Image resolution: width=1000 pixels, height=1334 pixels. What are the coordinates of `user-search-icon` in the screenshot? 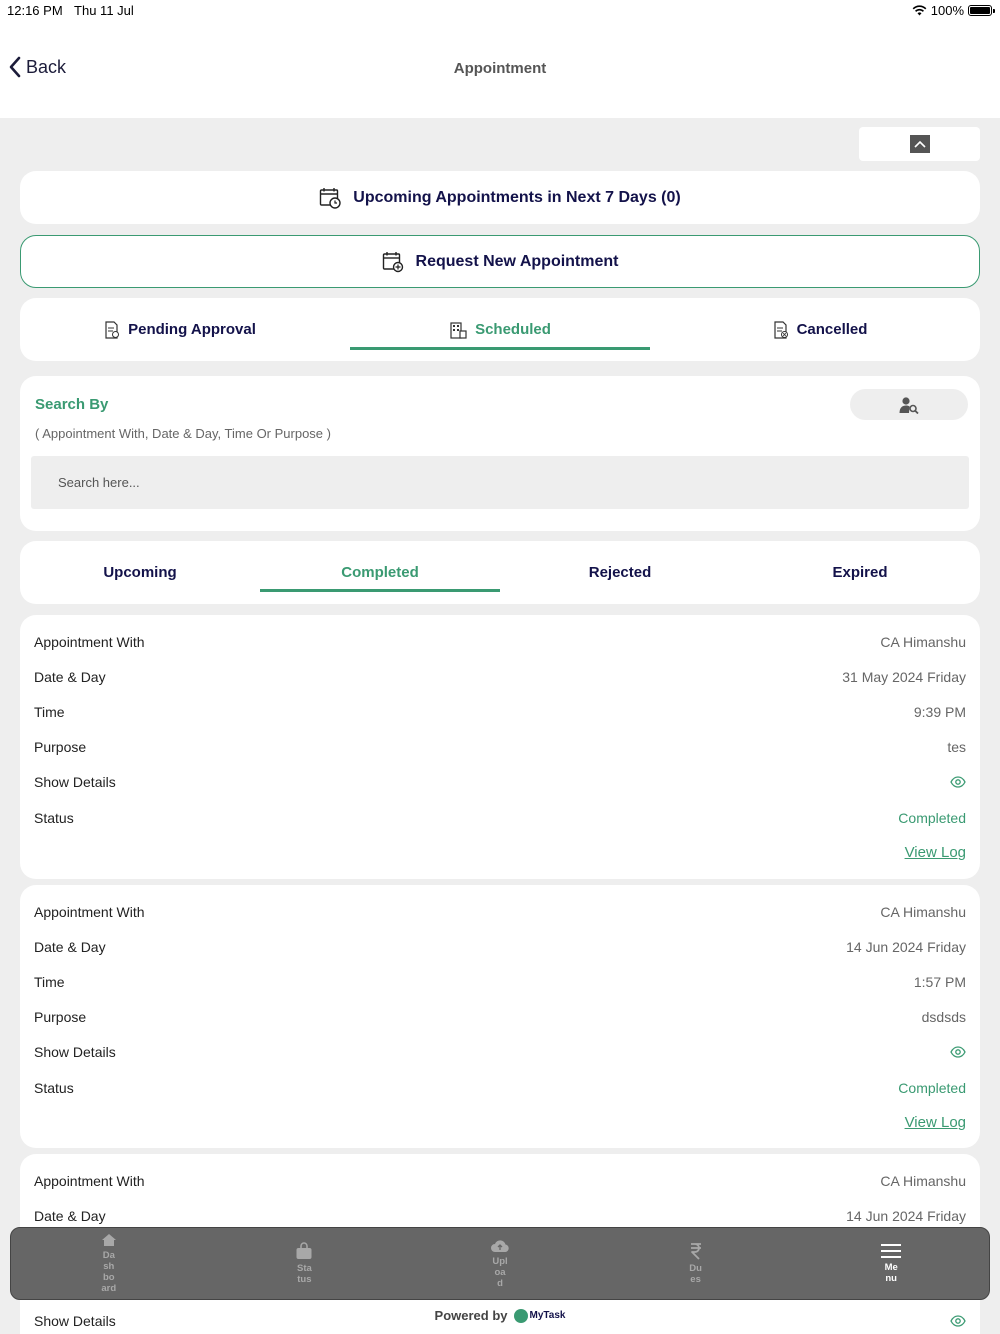 It's located at (909, 405).